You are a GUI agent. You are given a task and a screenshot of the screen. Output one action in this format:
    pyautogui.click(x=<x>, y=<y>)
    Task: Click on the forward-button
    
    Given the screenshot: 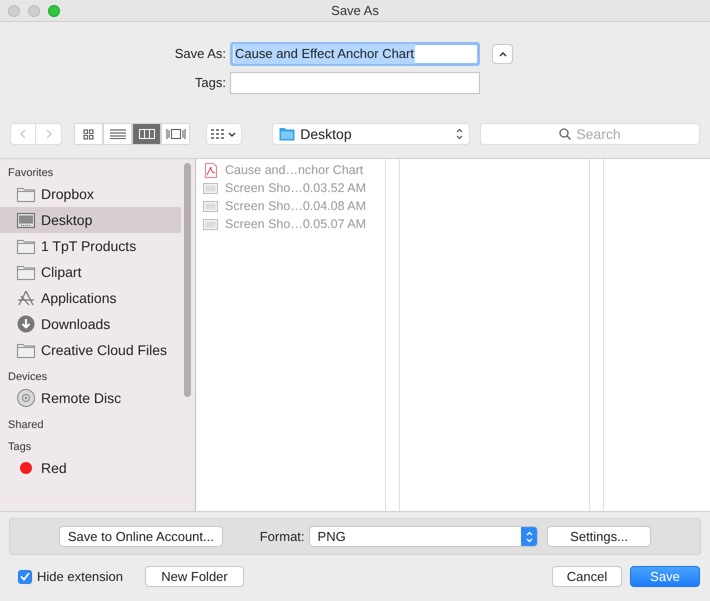 What is the action you would take?
    pyautogui.click(x=49, y=134)
    